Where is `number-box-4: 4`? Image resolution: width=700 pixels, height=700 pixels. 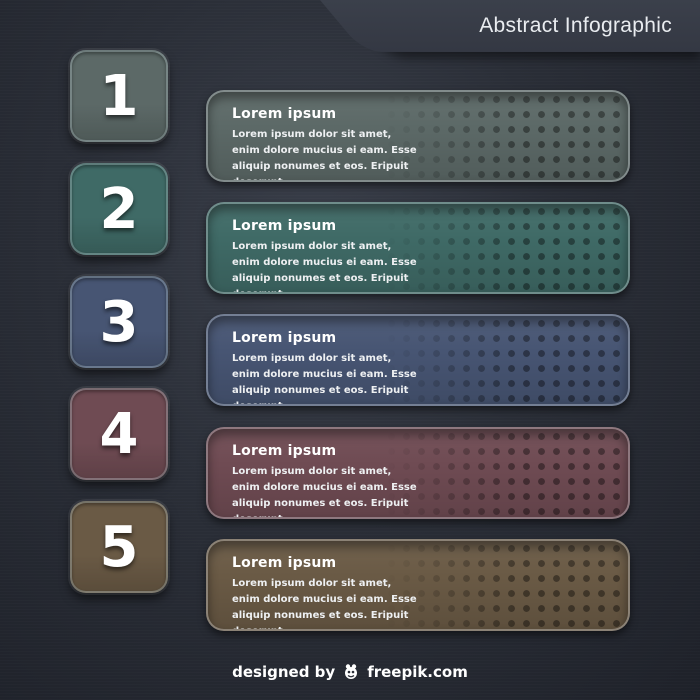
number-box-4: 4 is located at coordinates (119, 434).